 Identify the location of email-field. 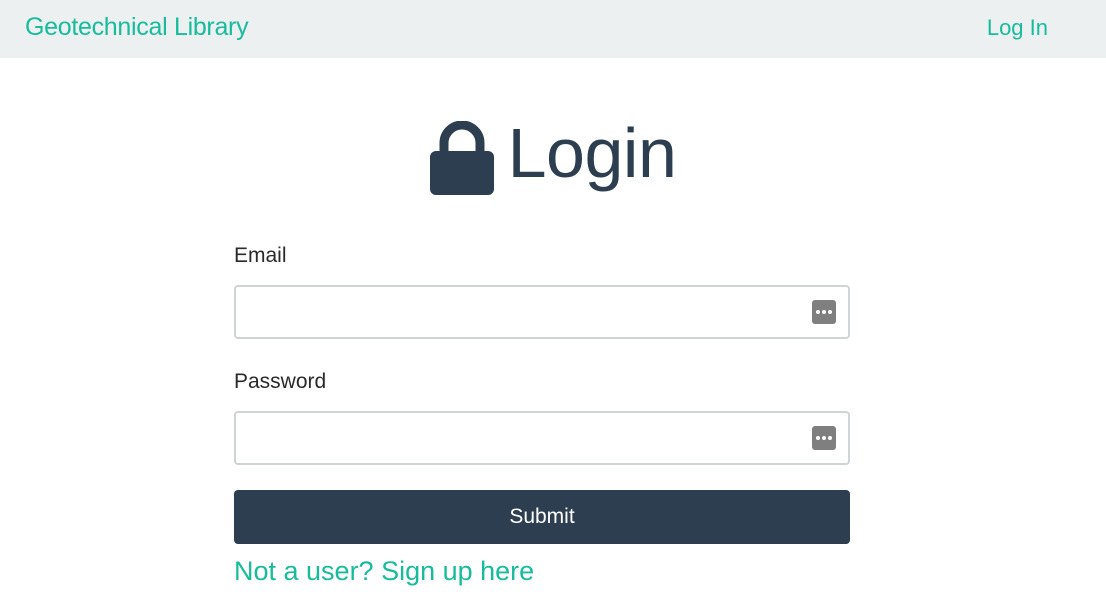
(542, 312).